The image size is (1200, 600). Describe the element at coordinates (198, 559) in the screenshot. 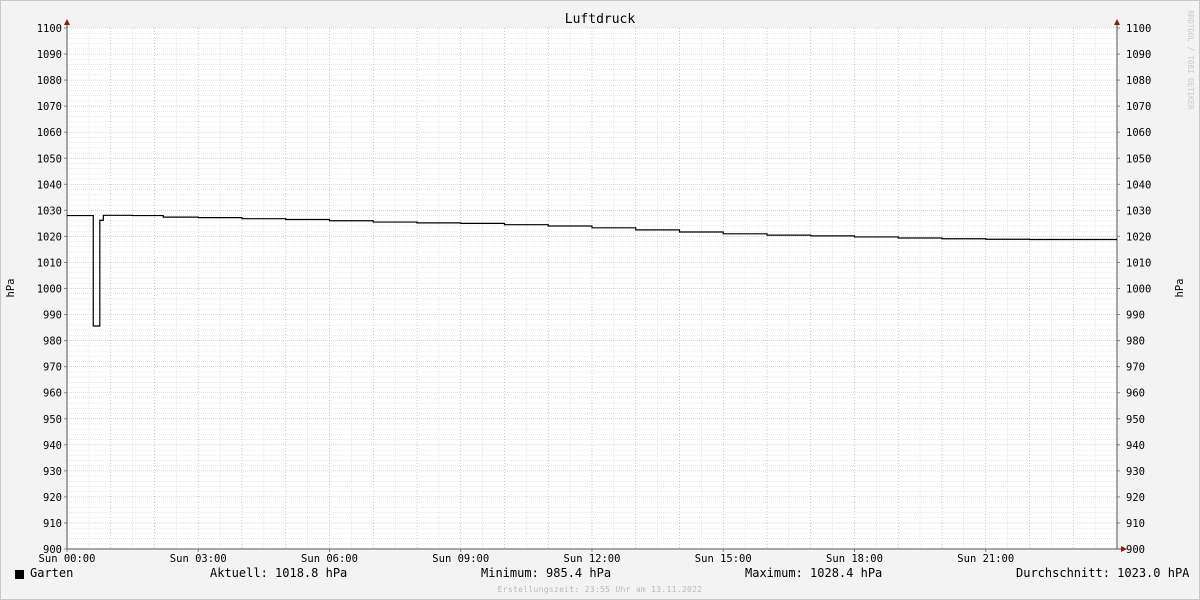

I see `x-tick-label: Sun 03:00` at that location.